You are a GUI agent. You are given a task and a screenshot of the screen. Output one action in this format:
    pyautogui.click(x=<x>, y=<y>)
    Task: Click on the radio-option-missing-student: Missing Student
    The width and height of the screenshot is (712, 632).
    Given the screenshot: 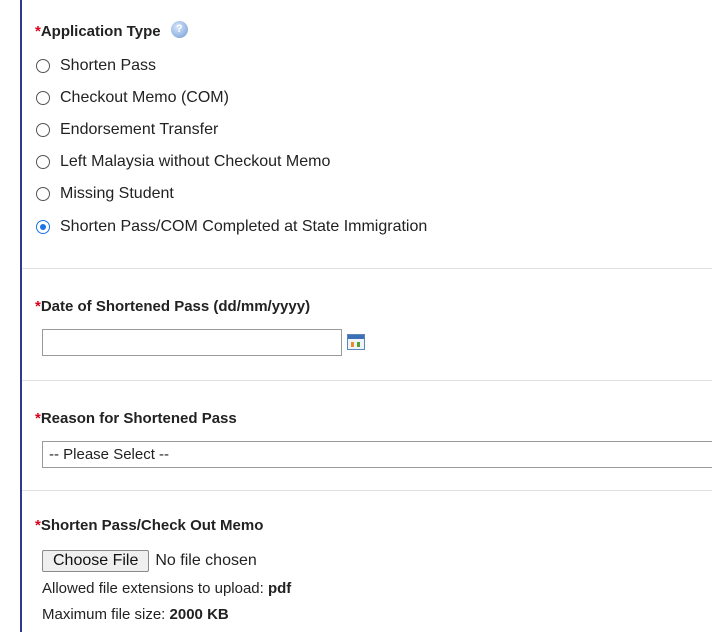 What is the action you would take?
    pyautogui.click(x=105, y=194)
    